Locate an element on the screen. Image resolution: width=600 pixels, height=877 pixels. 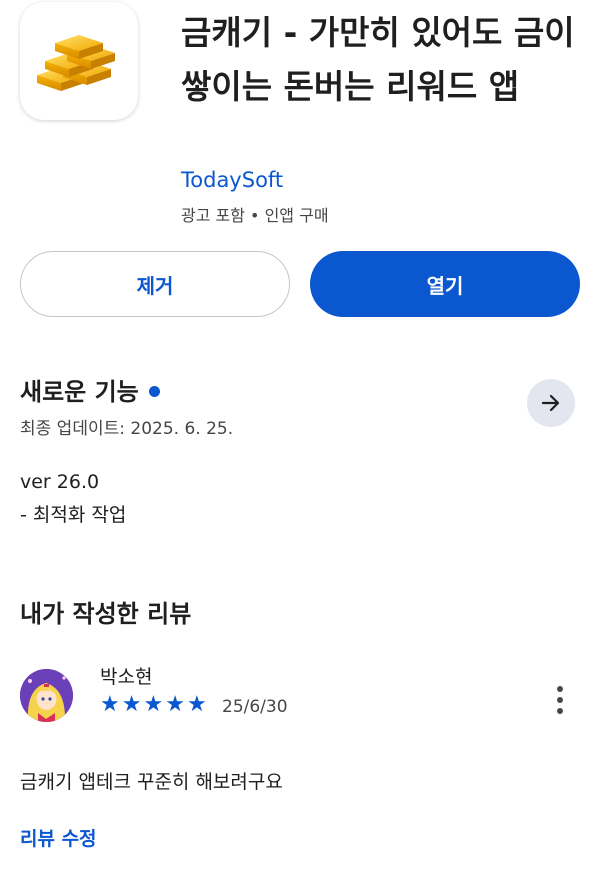
app-icon is located at coordinates (79, 61).